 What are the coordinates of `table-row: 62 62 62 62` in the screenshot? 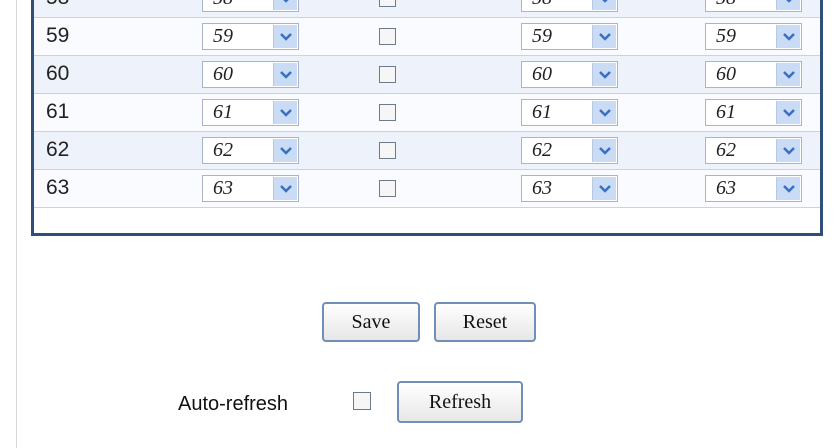 It's located at (427, 151).